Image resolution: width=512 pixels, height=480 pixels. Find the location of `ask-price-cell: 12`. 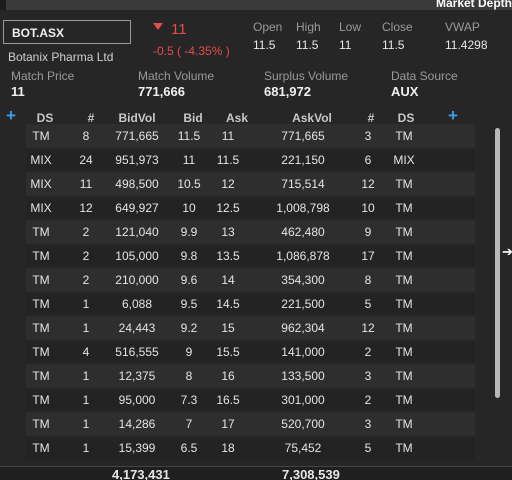

ask-price-cell: 12 is located at coordinates (228, 184).